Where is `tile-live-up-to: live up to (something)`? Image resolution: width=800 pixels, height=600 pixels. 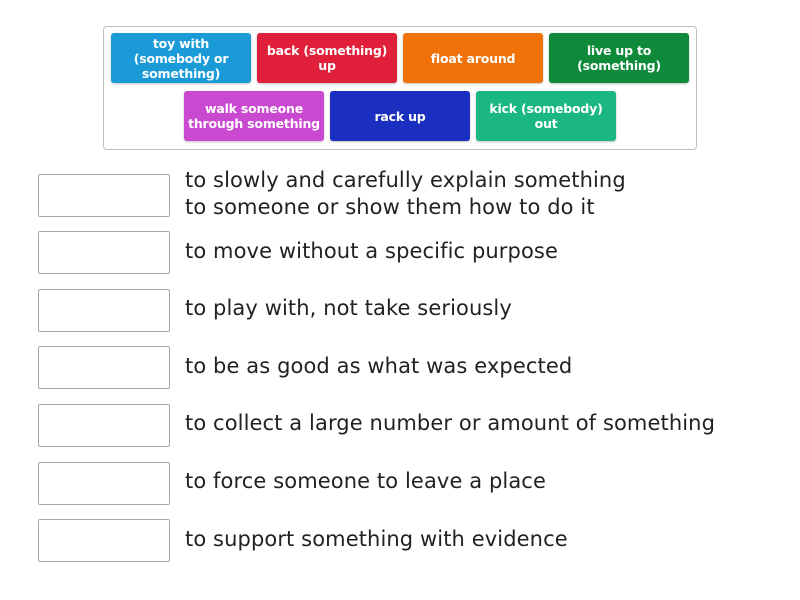
tile-live-up-to: live up to (something) is located at coordinates (619, 58).